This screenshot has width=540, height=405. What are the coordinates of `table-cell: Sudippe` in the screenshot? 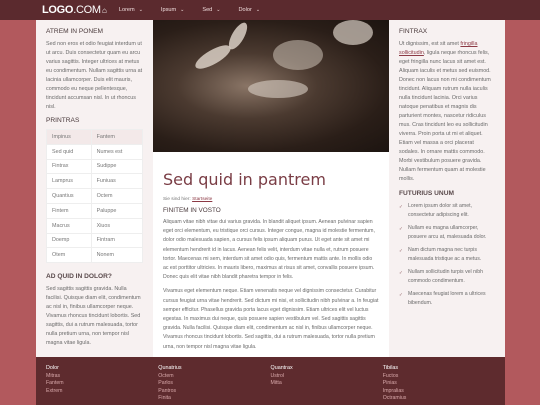 It's located at (117, 166).